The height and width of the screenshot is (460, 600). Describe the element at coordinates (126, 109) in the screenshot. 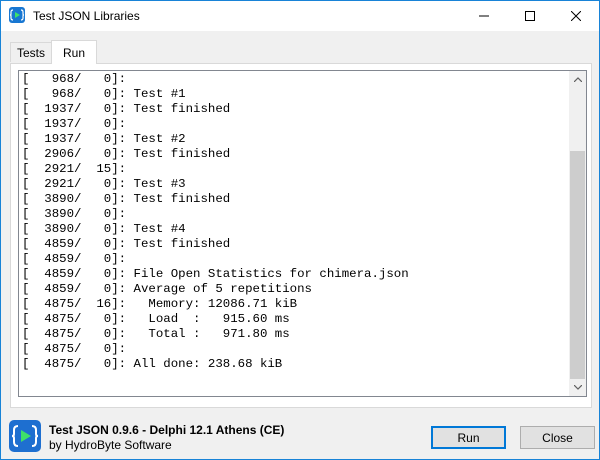

I see `log-line: [ 1937/ 0]: Test finished` at that location.